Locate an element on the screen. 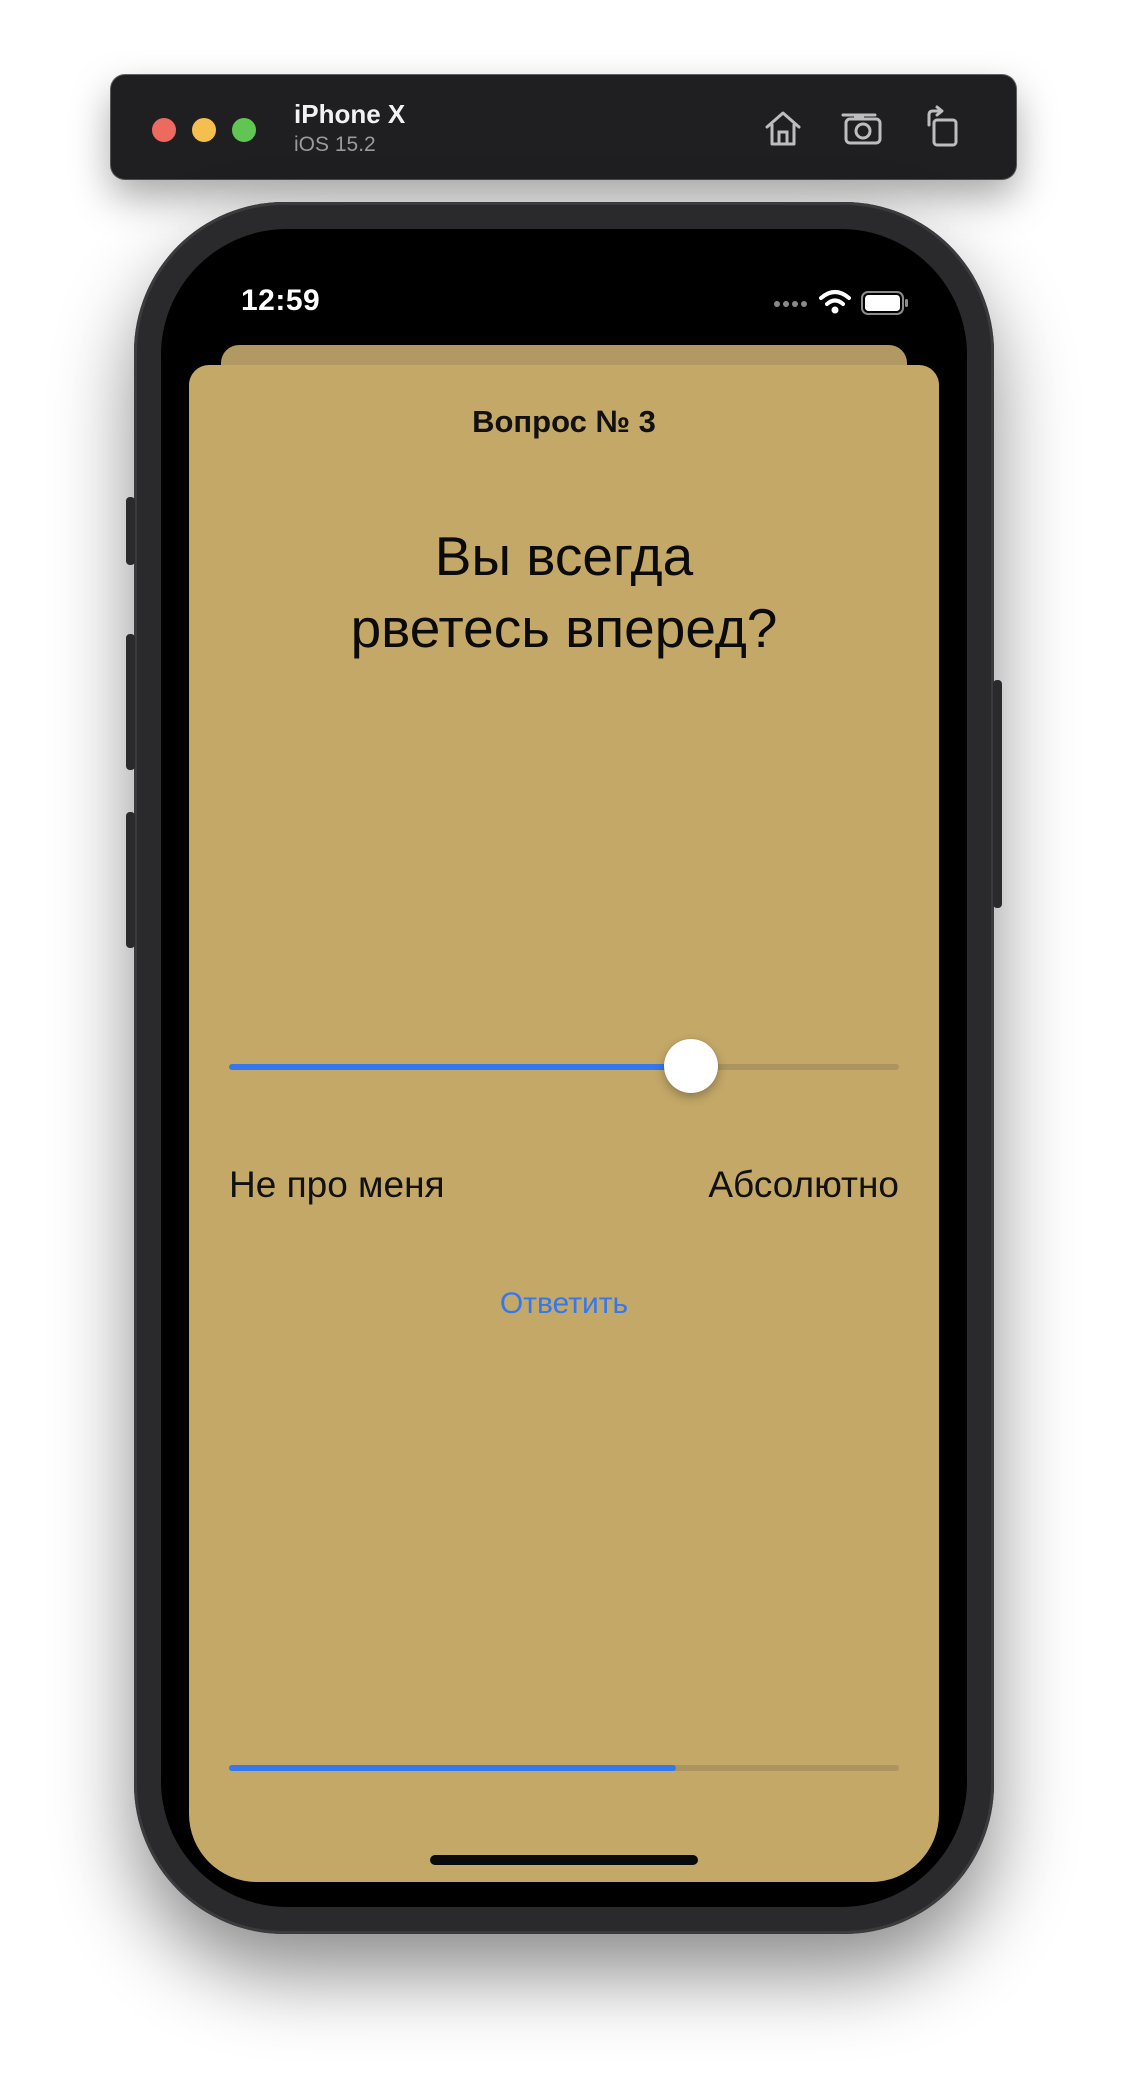 The image size is (1126, 2088). minimize-window-button is located at coordinates (204, 130).